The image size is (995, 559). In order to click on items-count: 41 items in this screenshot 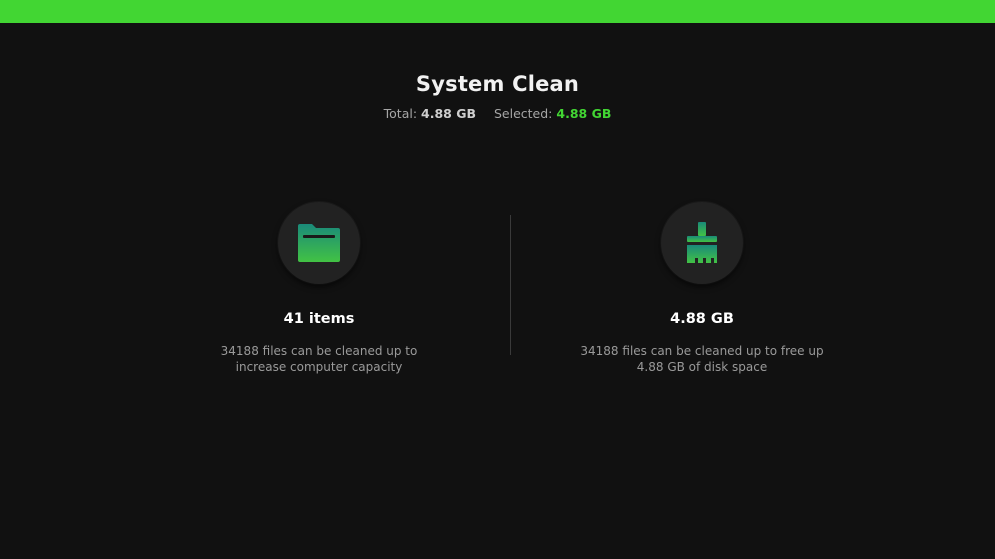, I will do `click(319, 319)`.